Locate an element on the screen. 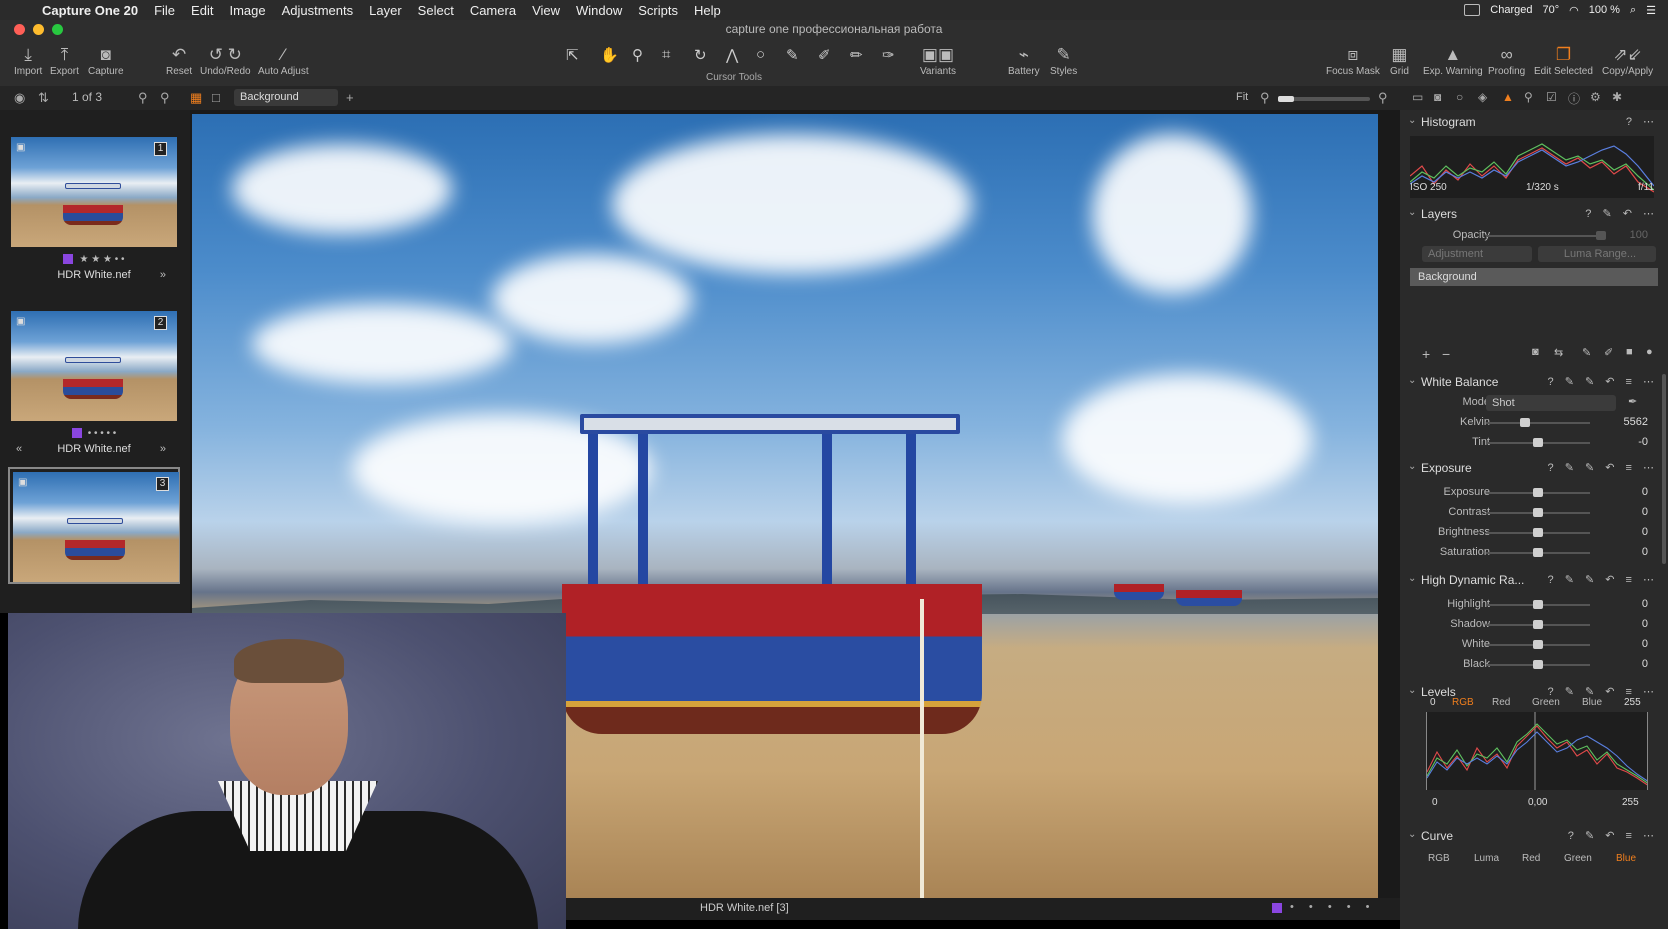 This screenshot has height=929, width=1668. zoom-slider is located at coordinates (1324, 99).